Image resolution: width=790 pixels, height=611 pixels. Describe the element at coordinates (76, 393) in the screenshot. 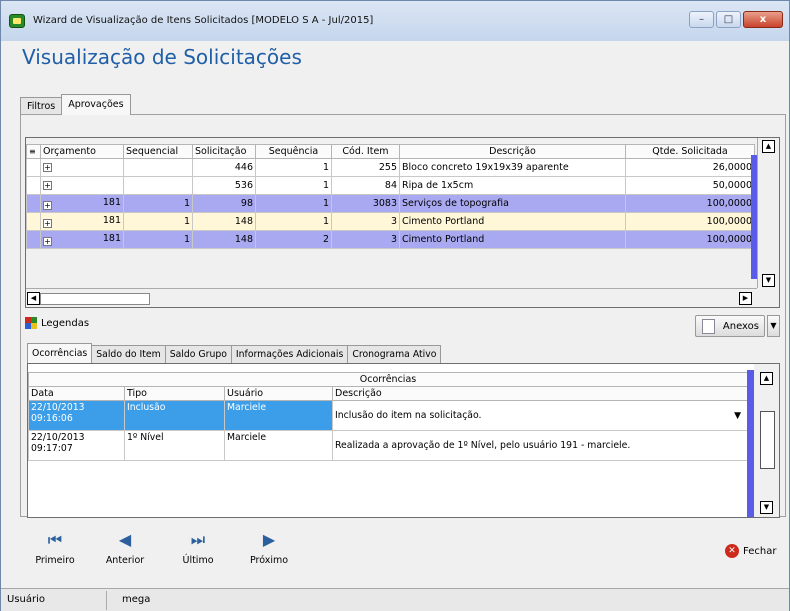

I see `col-data: Data` at that location.